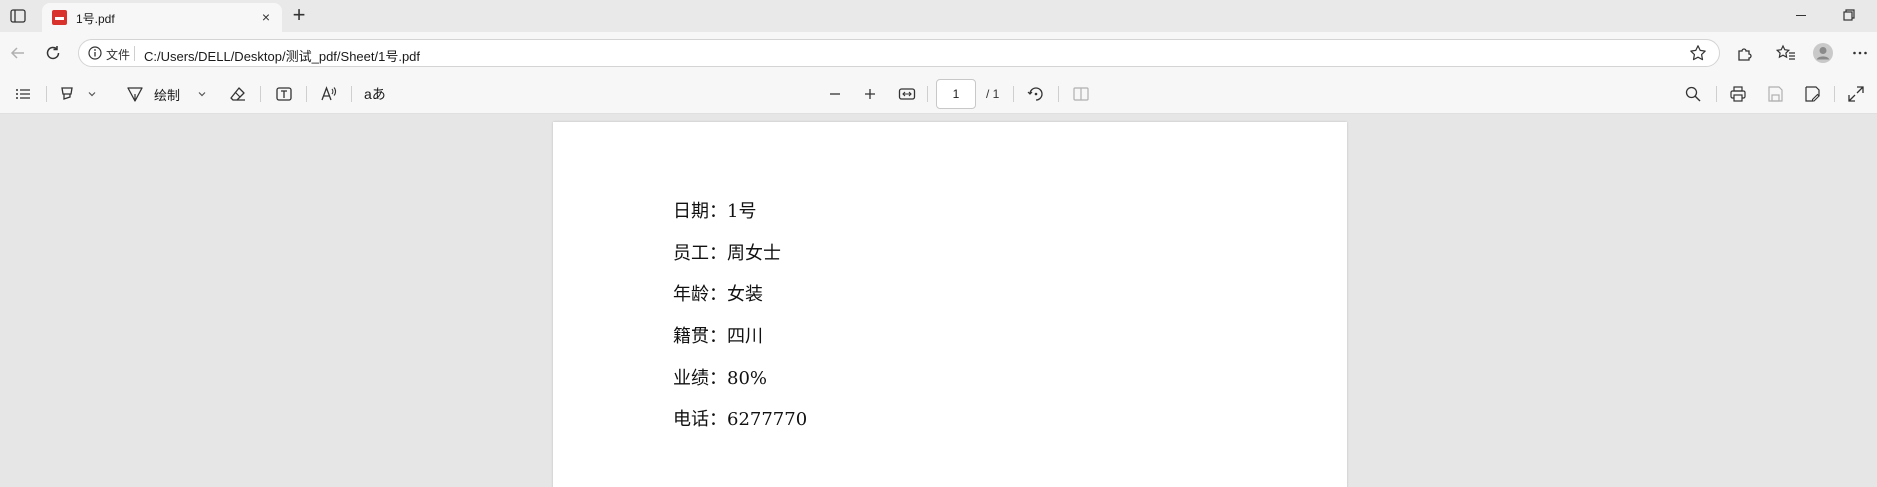 The height and width of the screenshot is (487, 1877). I want to click on restore-icon, so click(1849, 15).